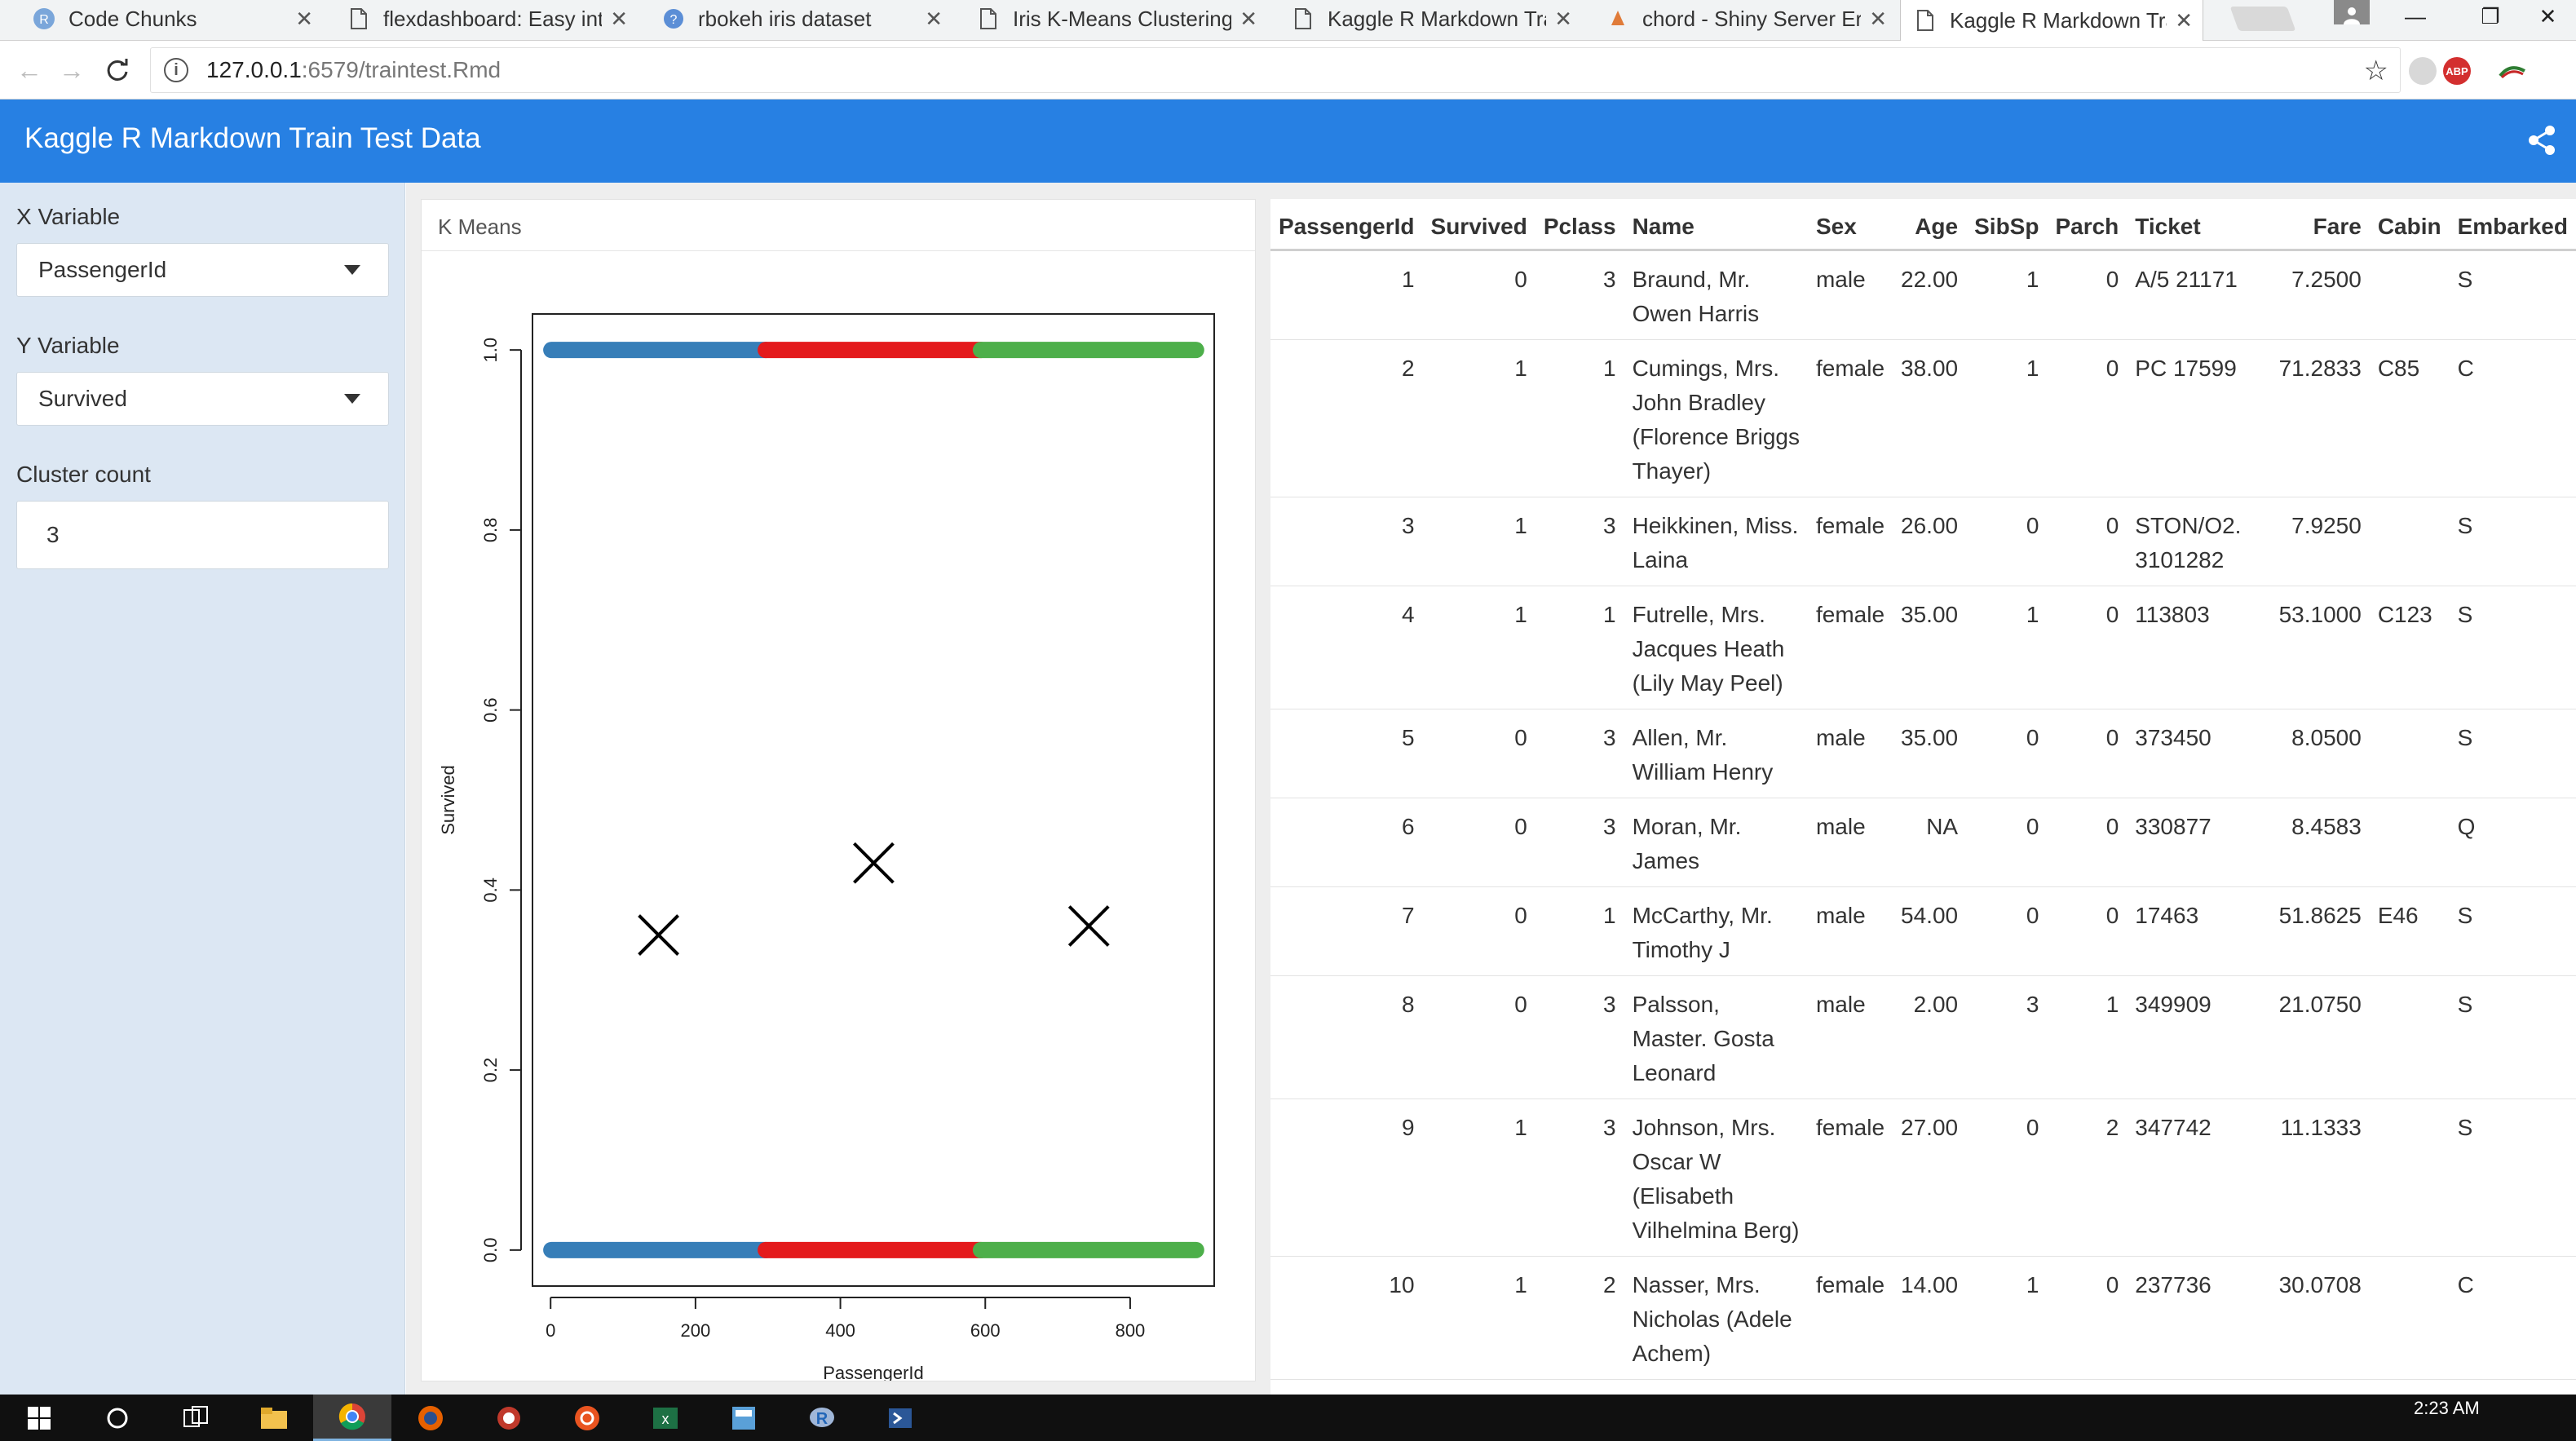 This screenshot has width=2576, height=1441. I want to click on cell-cabin: C85, so click(2409, 418).